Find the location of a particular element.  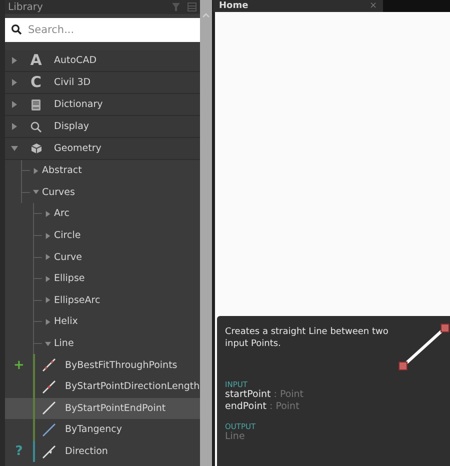

tree-item: Arc is located at coordinates (56, 214).